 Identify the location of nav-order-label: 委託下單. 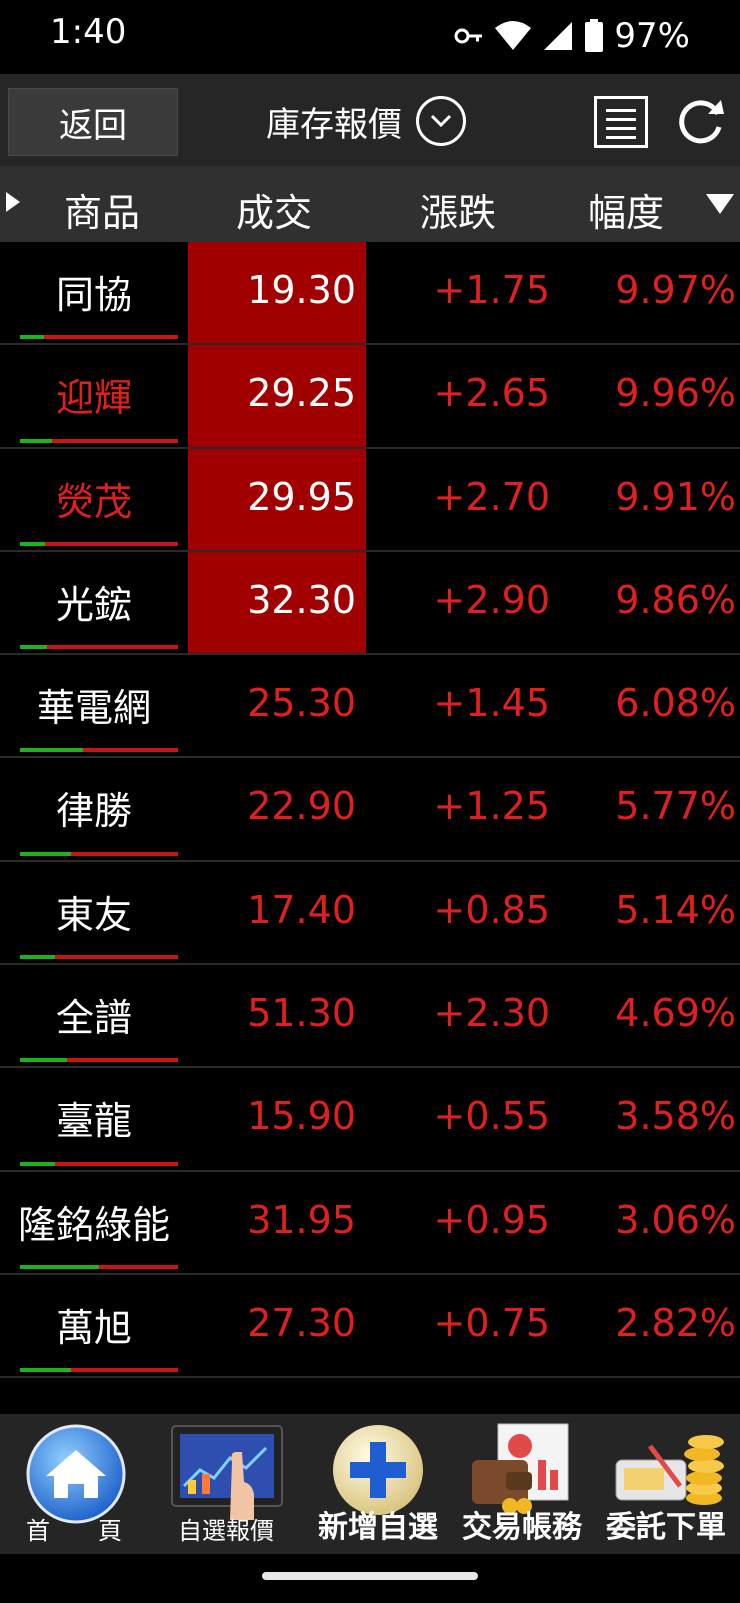
(666, 1527).